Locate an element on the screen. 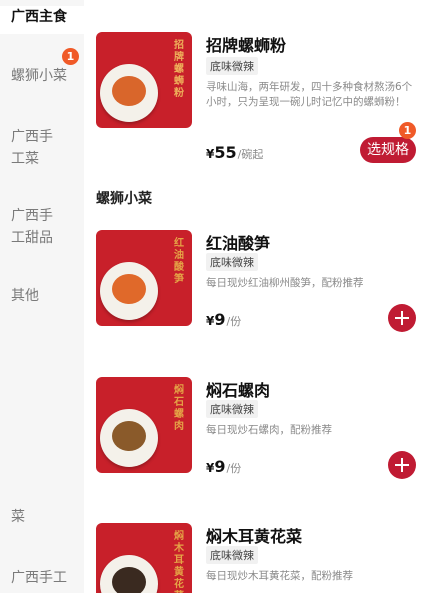 The width and height of the screenshot is (433, 593). sidebar-item-handmade-dishes: 广西手工菜 is located at coordinates (32, 148).